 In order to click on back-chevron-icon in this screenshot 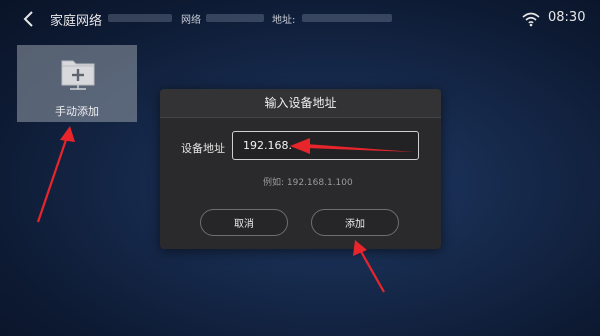, I will do `click(29, 19)`.